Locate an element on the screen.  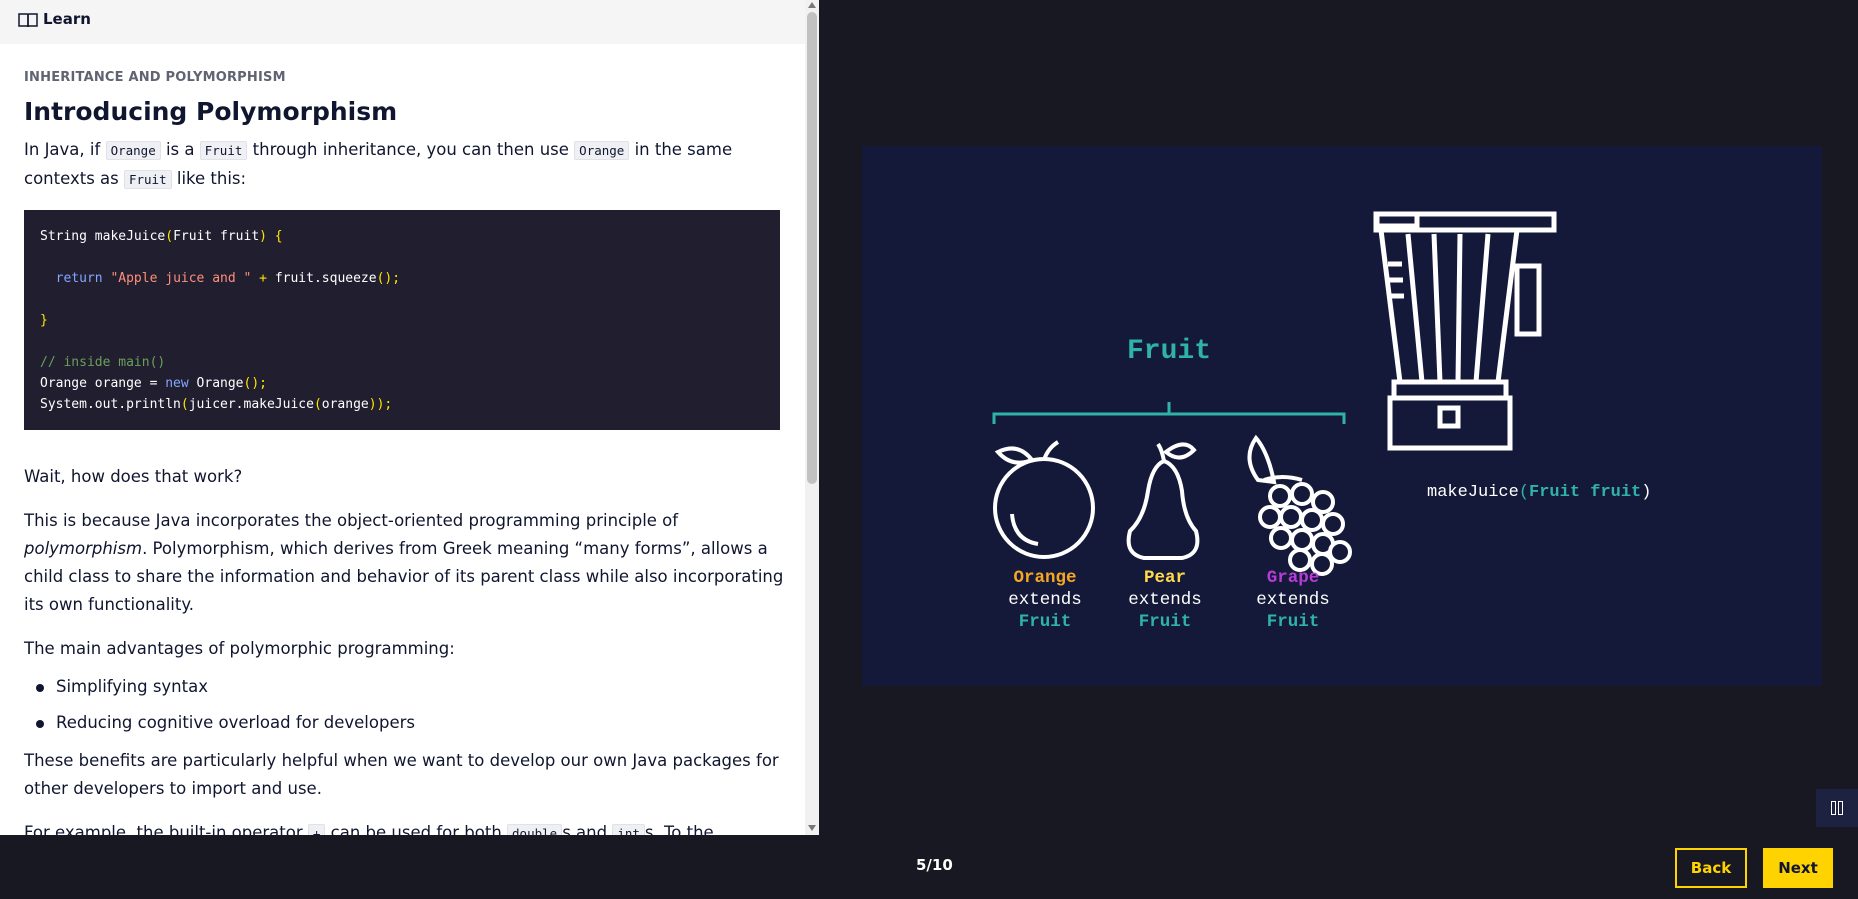
wait-paragraph: Wait, how does that work? is located at coordinates (133, 476).